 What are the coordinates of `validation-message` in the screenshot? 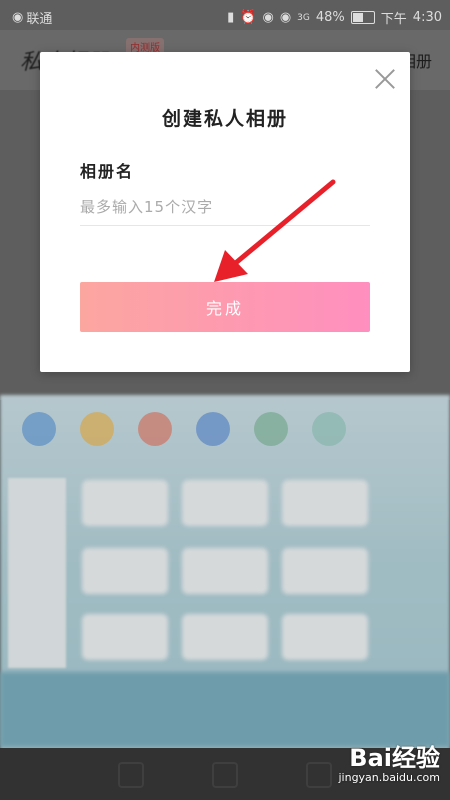 It's located at (225, 244).